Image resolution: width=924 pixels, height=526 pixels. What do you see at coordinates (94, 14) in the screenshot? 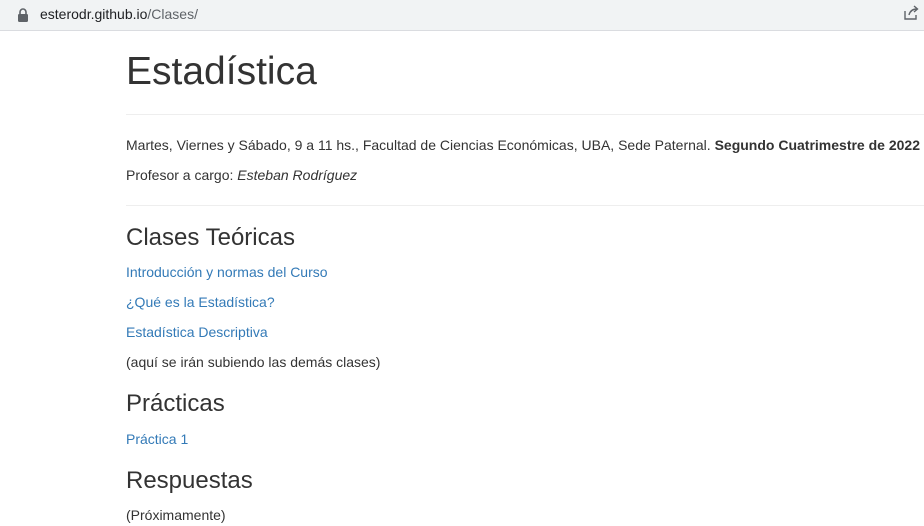
I see `url-host: esterodr.github.io` at bounding box center [94, 14].